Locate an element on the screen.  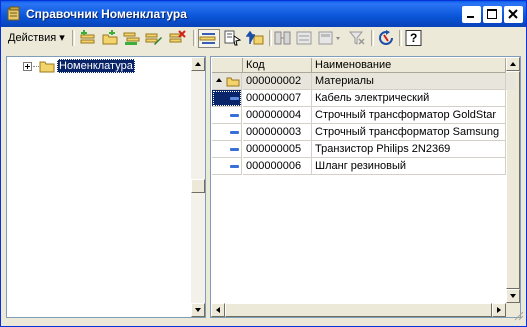
resize-grip-icon is located at coordinates (519, 317).